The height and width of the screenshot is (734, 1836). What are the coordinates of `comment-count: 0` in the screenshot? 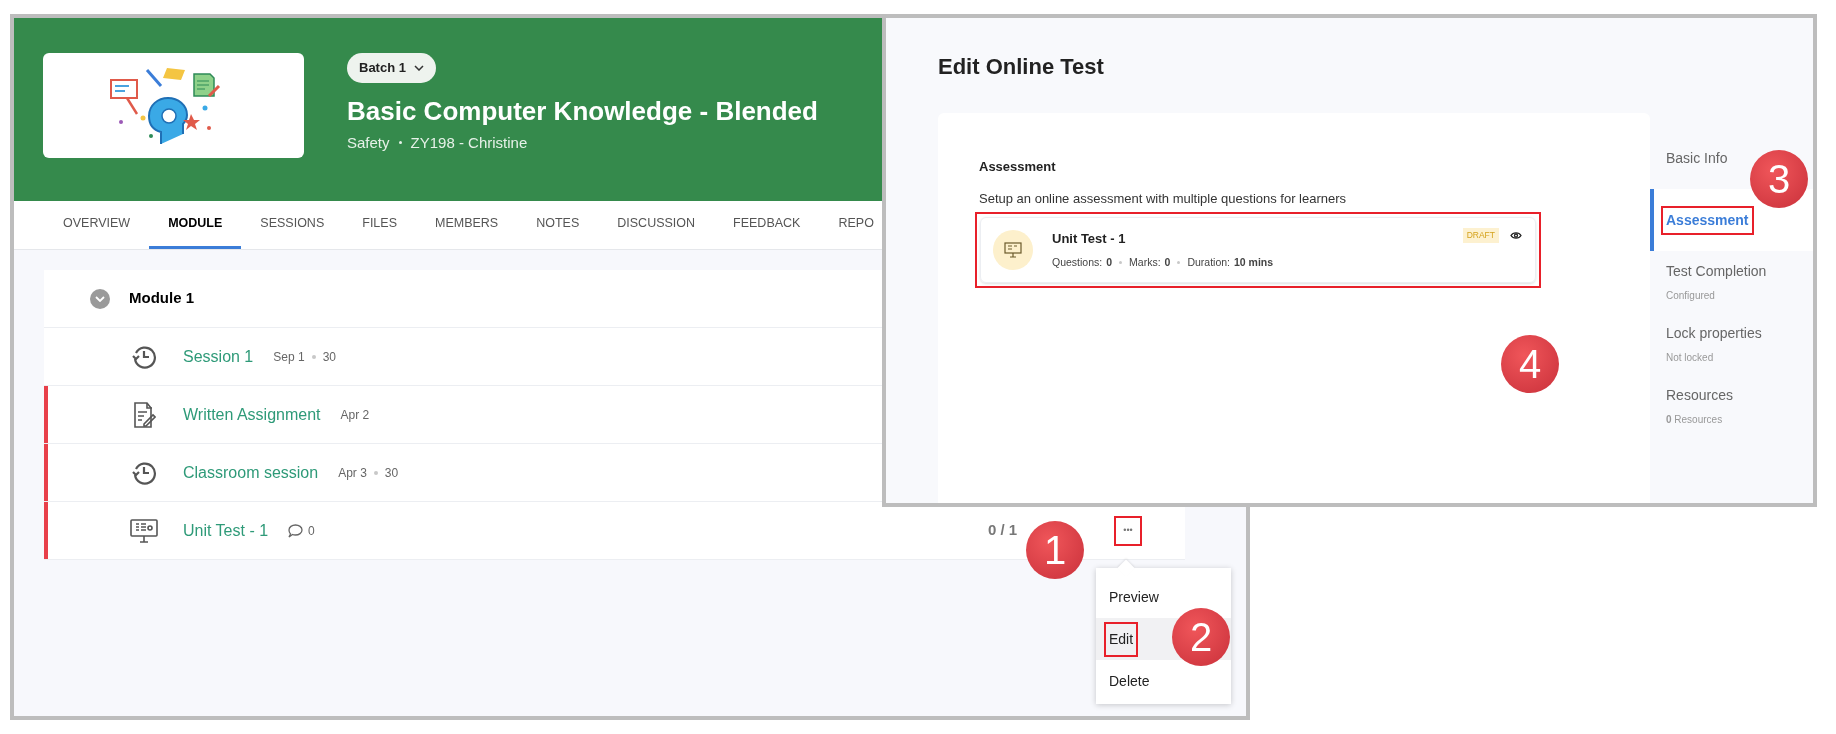 It's located at (311, 531).